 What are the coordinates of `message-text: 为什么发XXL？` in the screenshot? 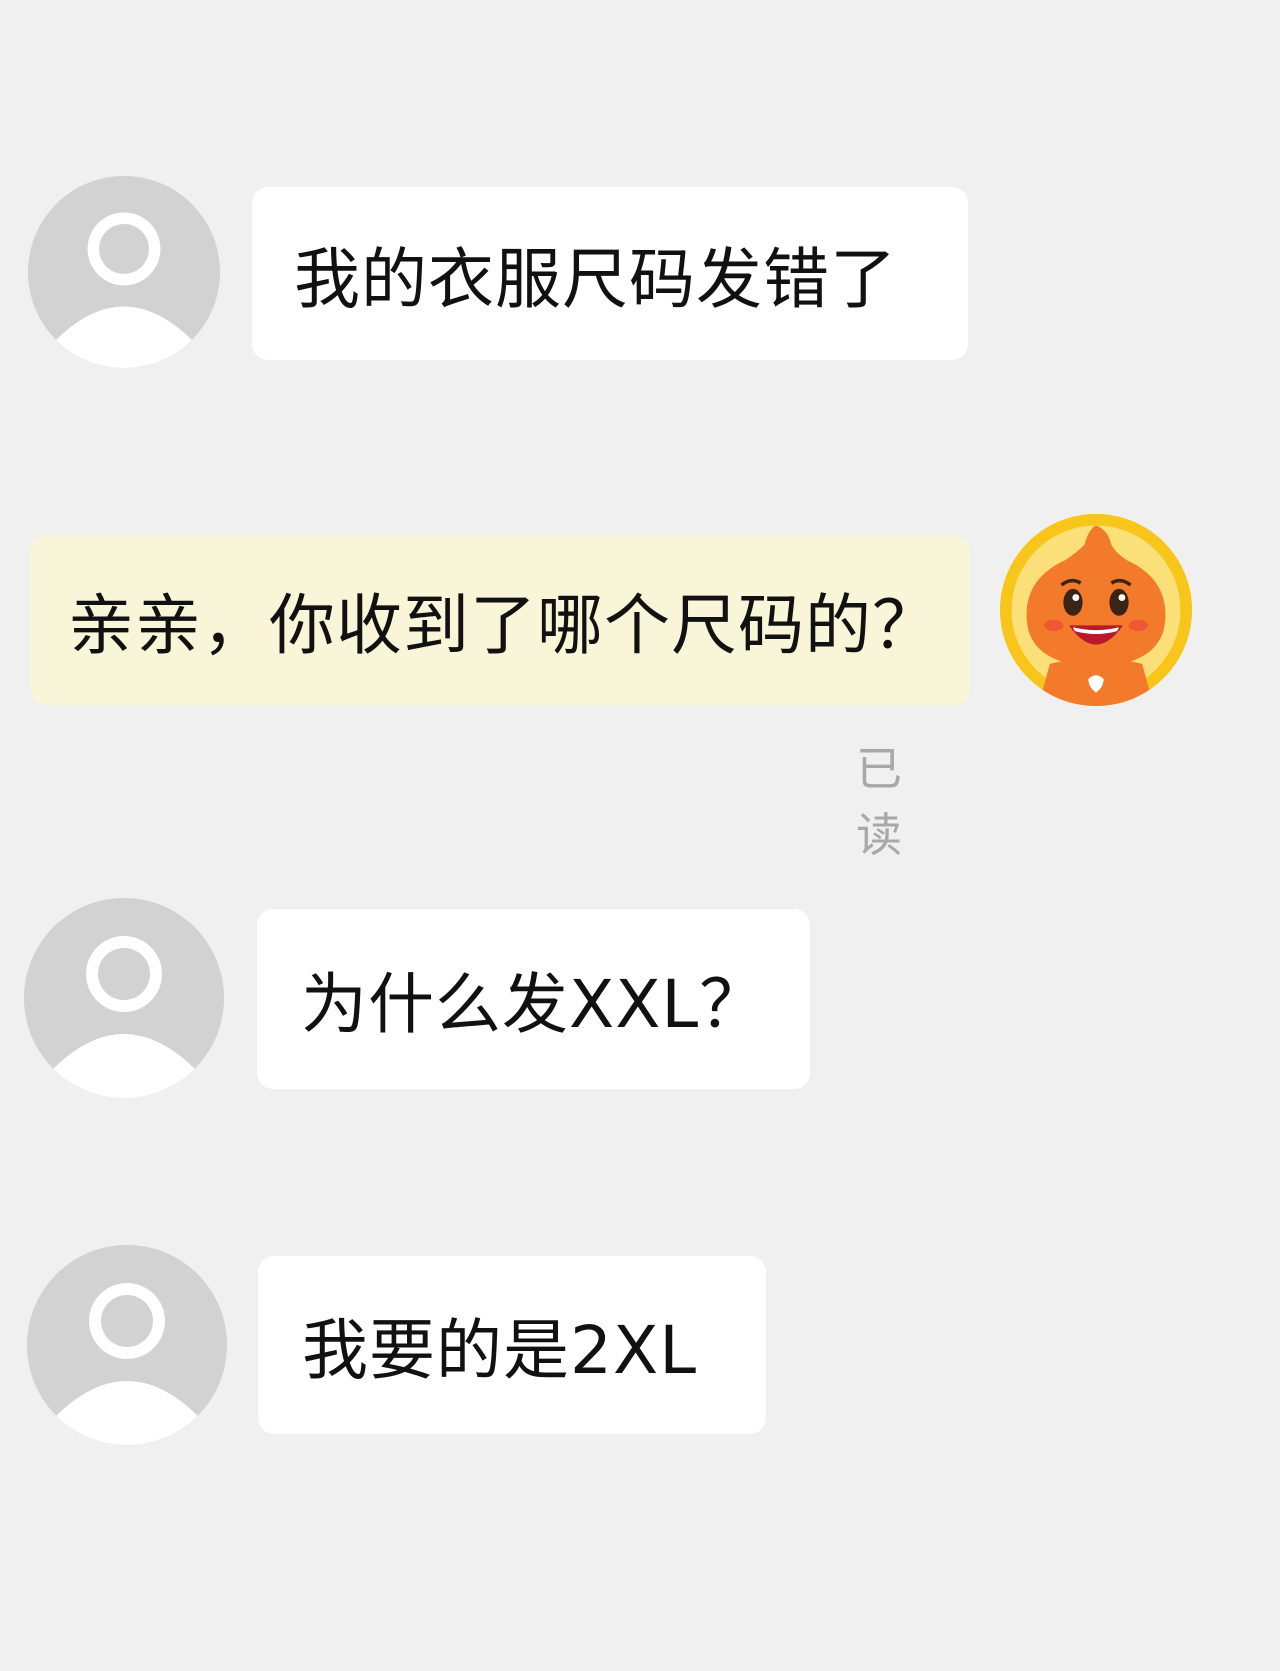 It's located at (534, 1004).